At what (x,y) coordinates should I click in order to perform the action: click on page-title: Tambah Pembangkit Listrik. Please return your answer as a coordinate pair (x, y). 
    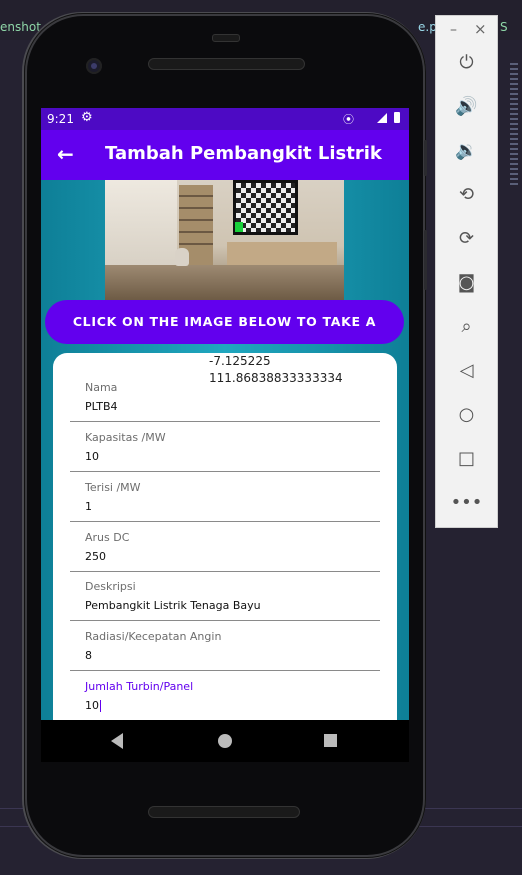
    Looking at the image, I should click on (243, 153).